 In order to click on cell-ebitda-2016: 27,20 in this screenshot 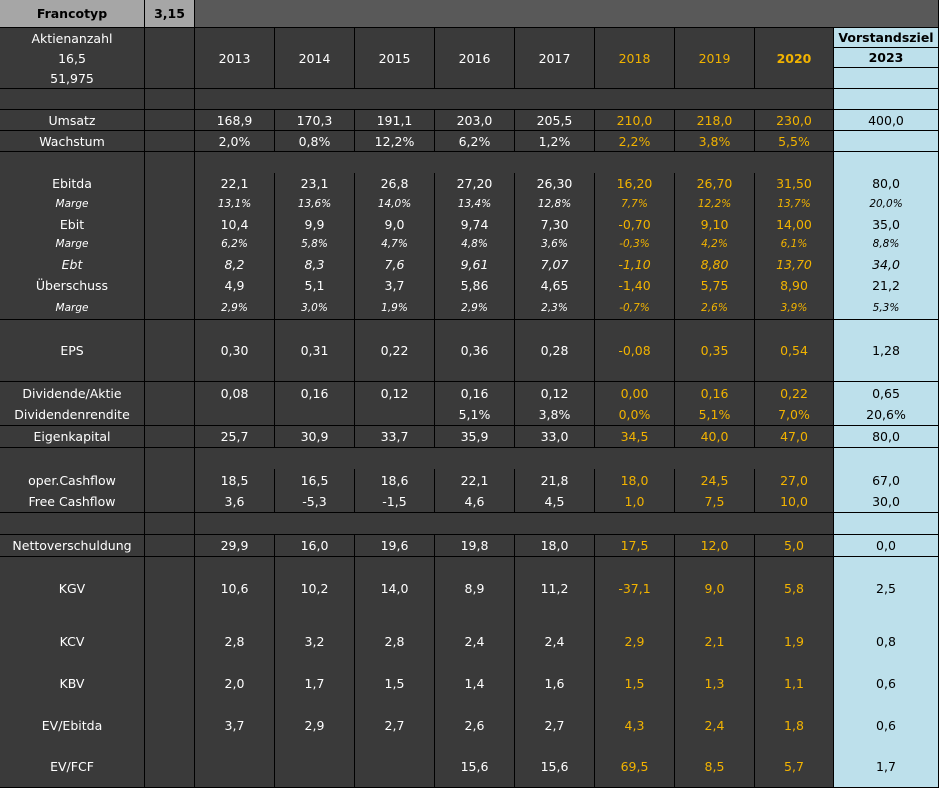, I will do `click(475, 183)`.